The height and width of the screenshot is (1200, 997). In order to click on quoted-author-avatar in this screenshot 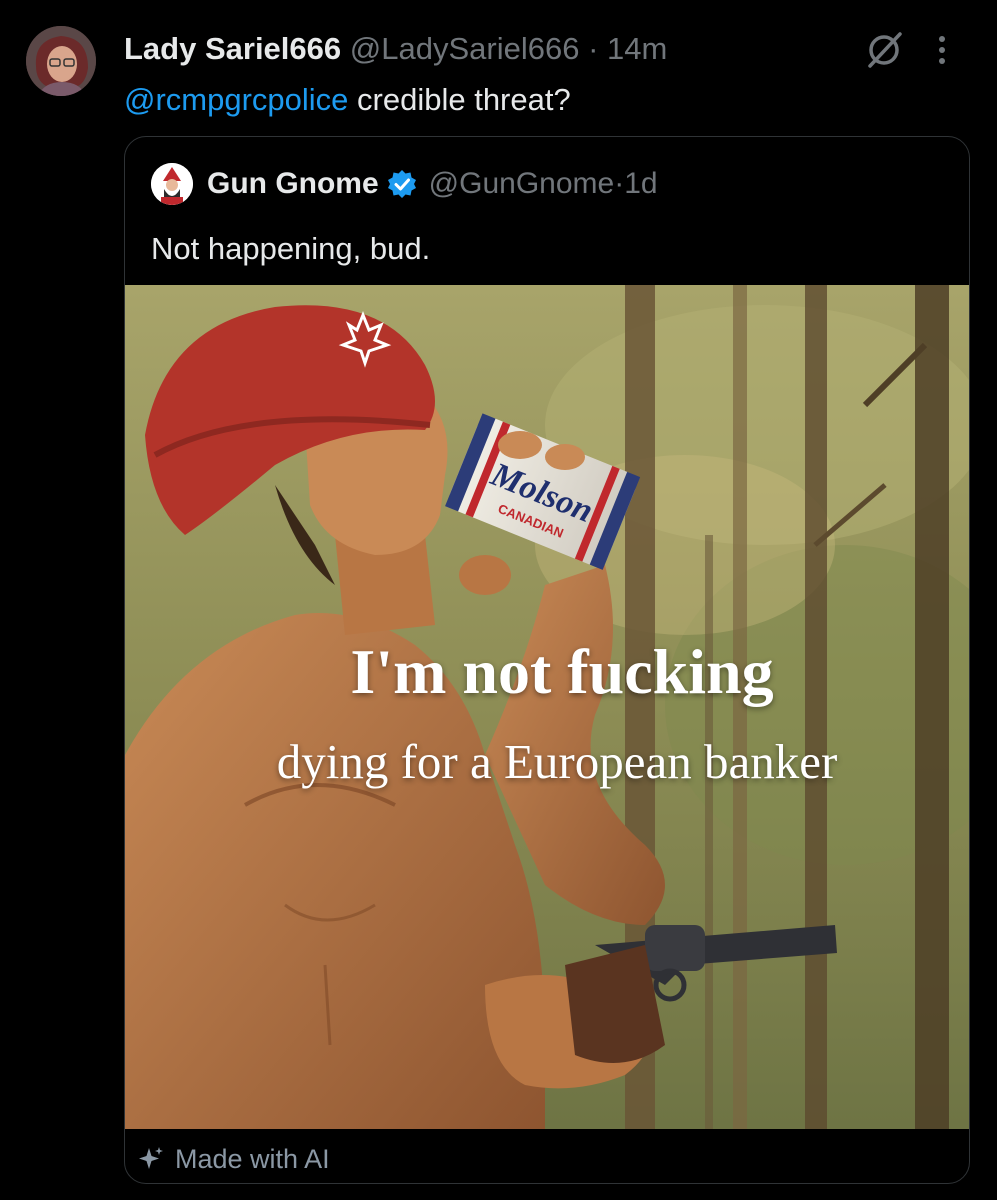, I will do `click(172, 184)`.